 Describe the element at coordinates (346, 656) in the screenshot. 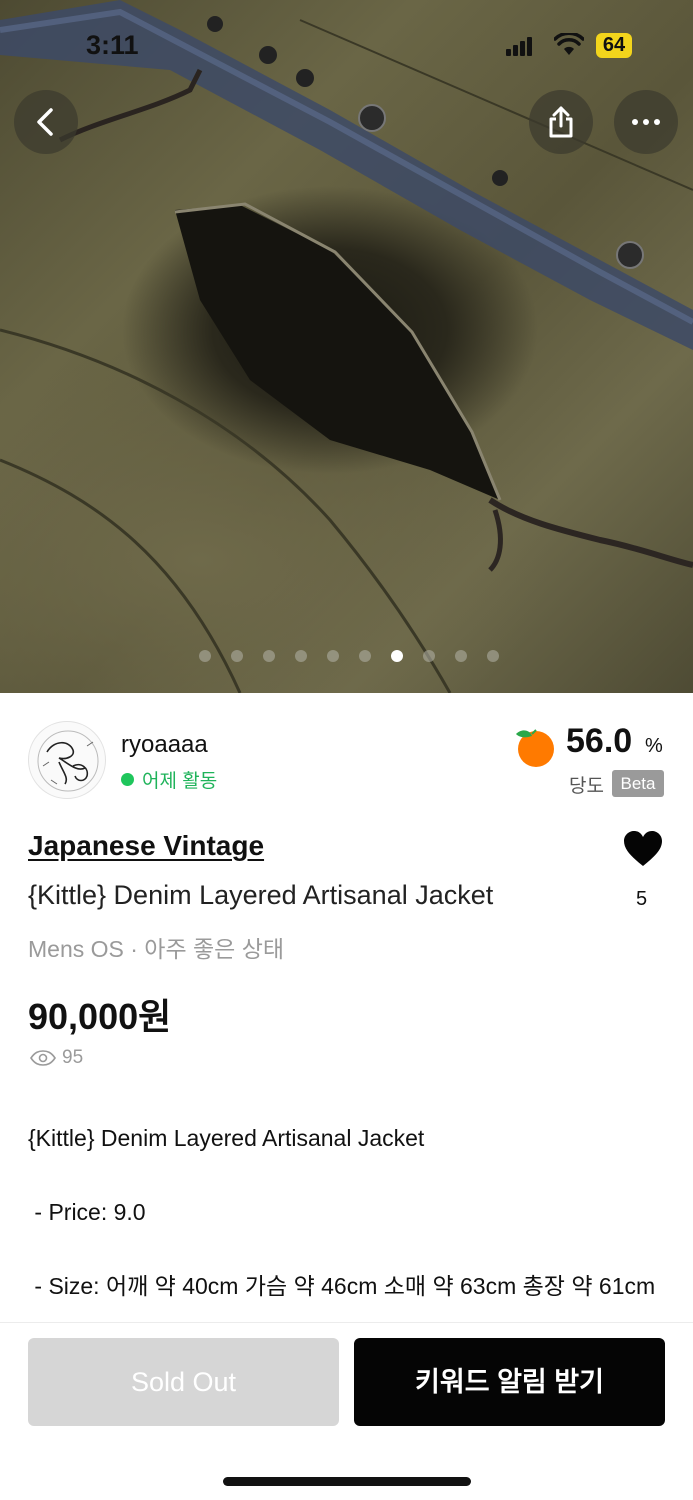

I see `gallery-pagination` at that location.